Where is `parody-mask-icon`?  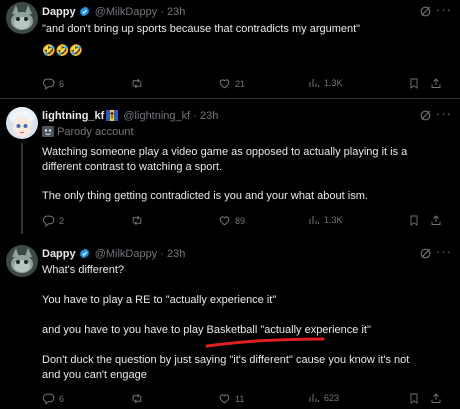 parody-mask-icon is located at coordinates (48, 133).